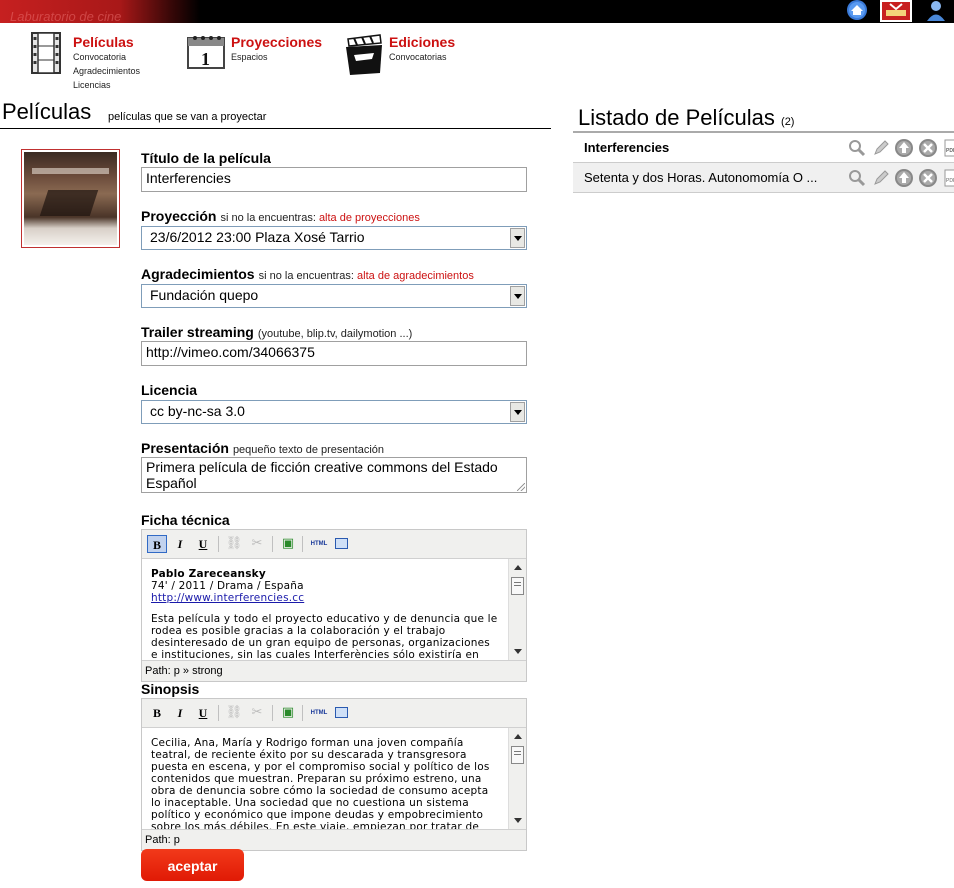 The height and width of the screenshot is (888, 954). What do you see at coordinates (92, 86) in the screenshot?
I see `nav-licencias: Licencias` at bounding box center [92, 86].